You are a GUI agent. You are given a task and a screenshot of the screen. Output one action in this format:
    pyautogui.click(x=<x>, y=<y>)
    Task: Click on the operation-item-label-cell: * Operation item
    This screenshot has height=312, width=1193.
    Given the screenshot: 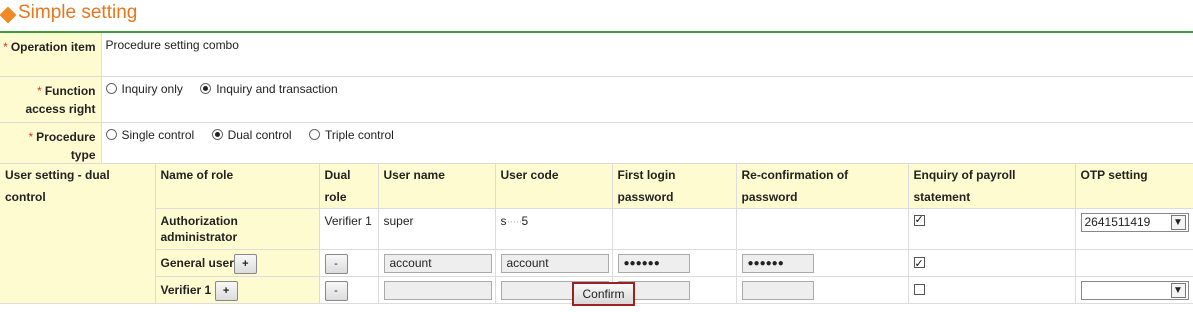 What is the action you would take?
    pyautogui.click(x=51, y=55)
    